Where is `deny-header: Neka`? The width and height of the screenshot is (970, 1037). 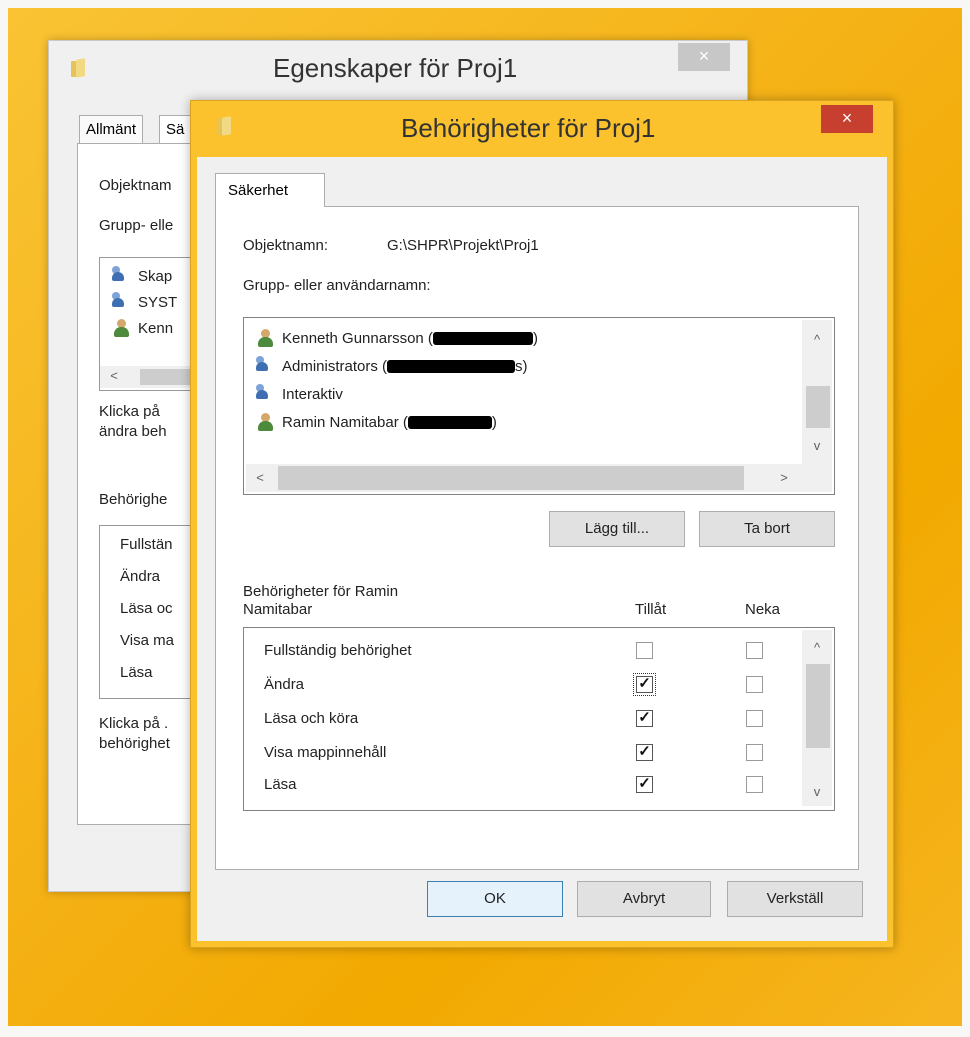 deny-header: Neka is located at coordinates (763, 609).